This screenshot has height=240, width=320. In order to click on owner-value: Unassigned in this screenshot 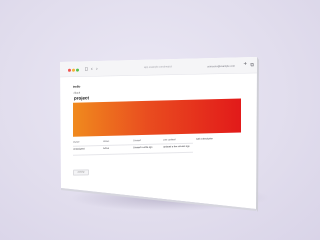, I will do `click(79, 149)`.